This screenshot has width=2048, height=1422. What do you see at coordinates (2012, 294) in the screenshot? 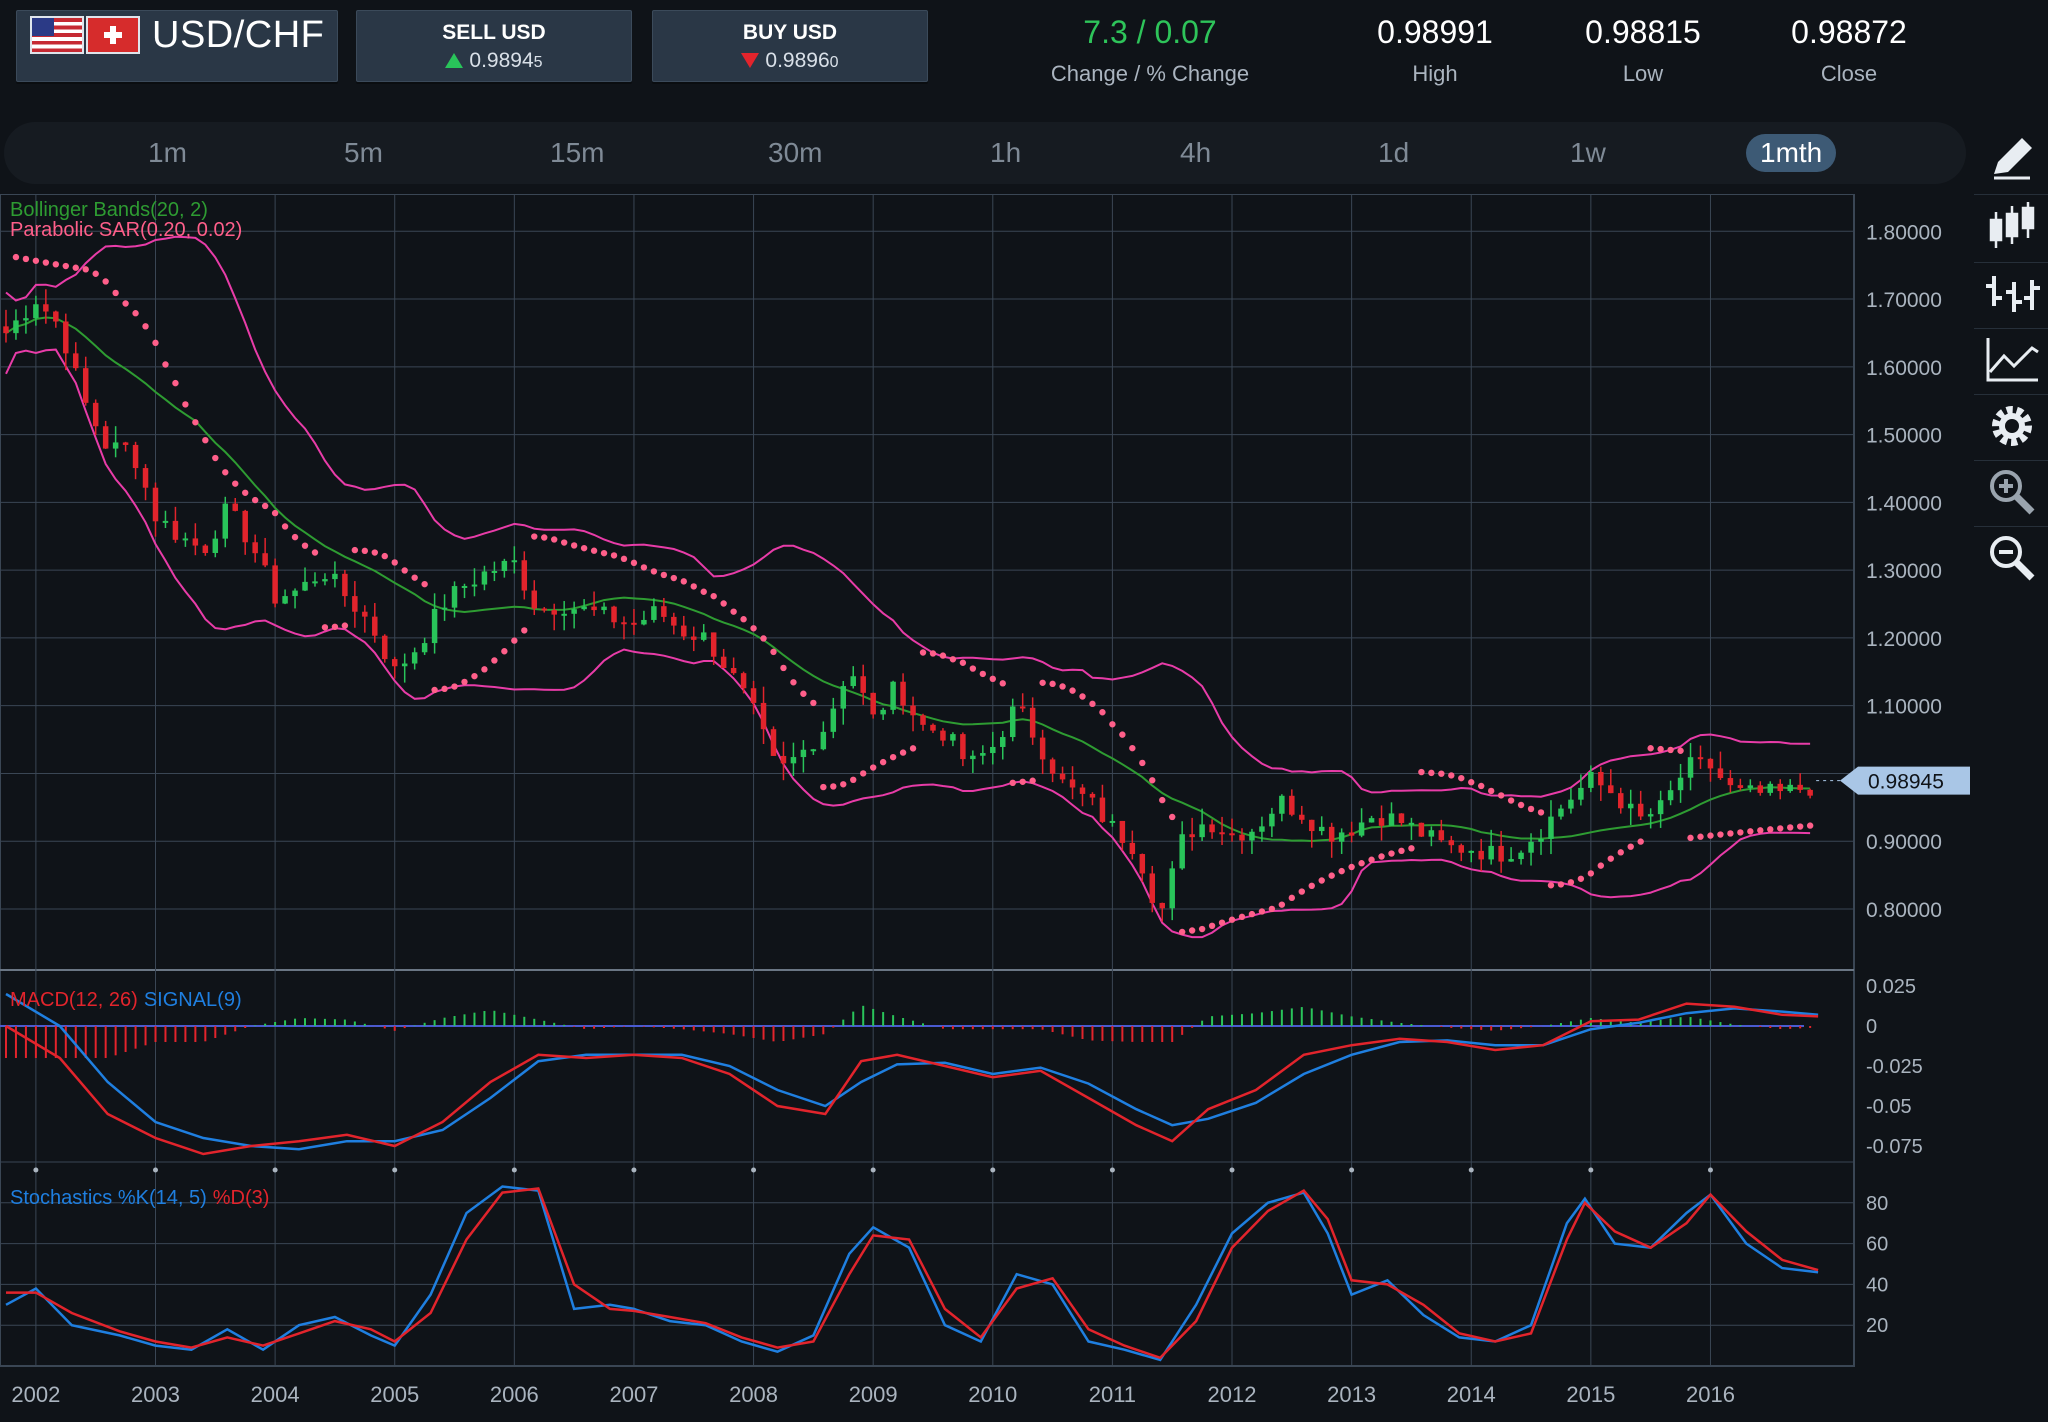
I see `ohlc-bars-icon` at bounding box center [2012, 294].